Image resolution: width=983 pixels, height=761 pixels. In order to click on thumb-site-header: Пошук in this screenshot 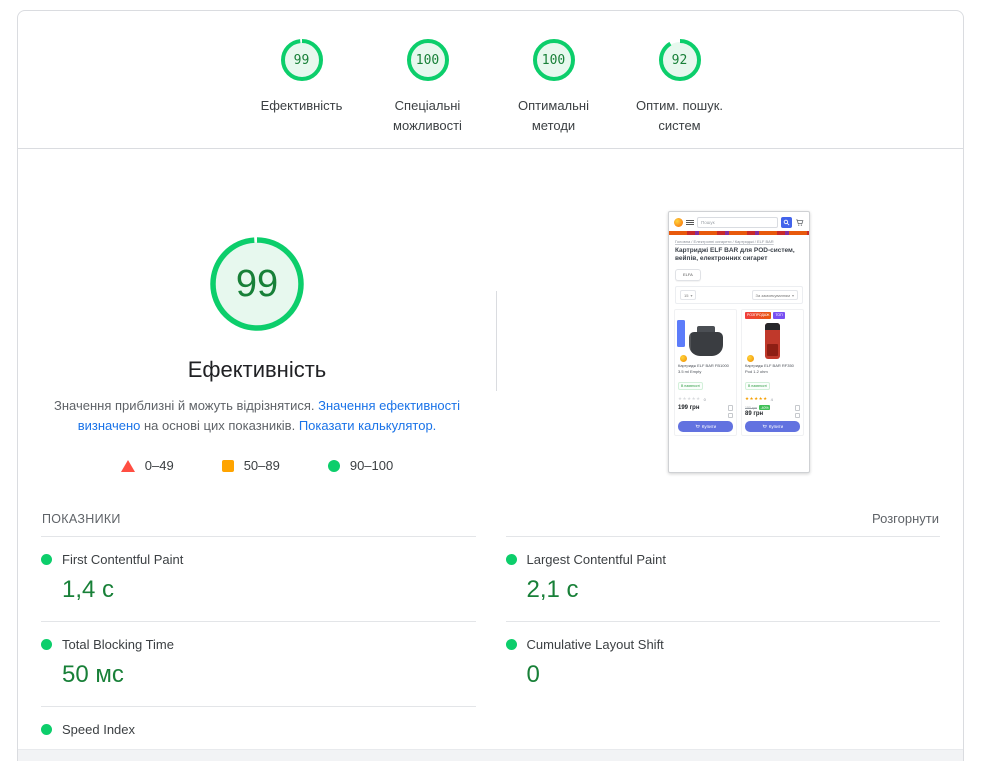, I will do `click(739, 221)`.